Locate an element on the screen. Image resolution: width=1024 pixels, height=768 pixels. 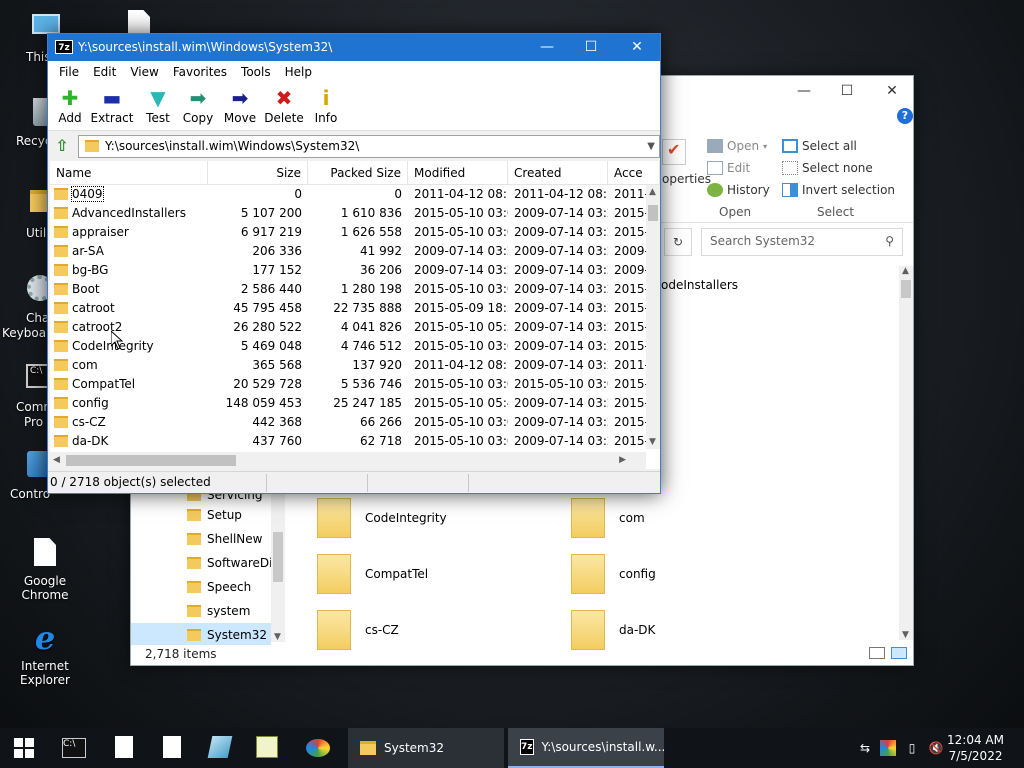
horizontal-scrollbar: ◀ ▶ is located at coordinates (348, 460).